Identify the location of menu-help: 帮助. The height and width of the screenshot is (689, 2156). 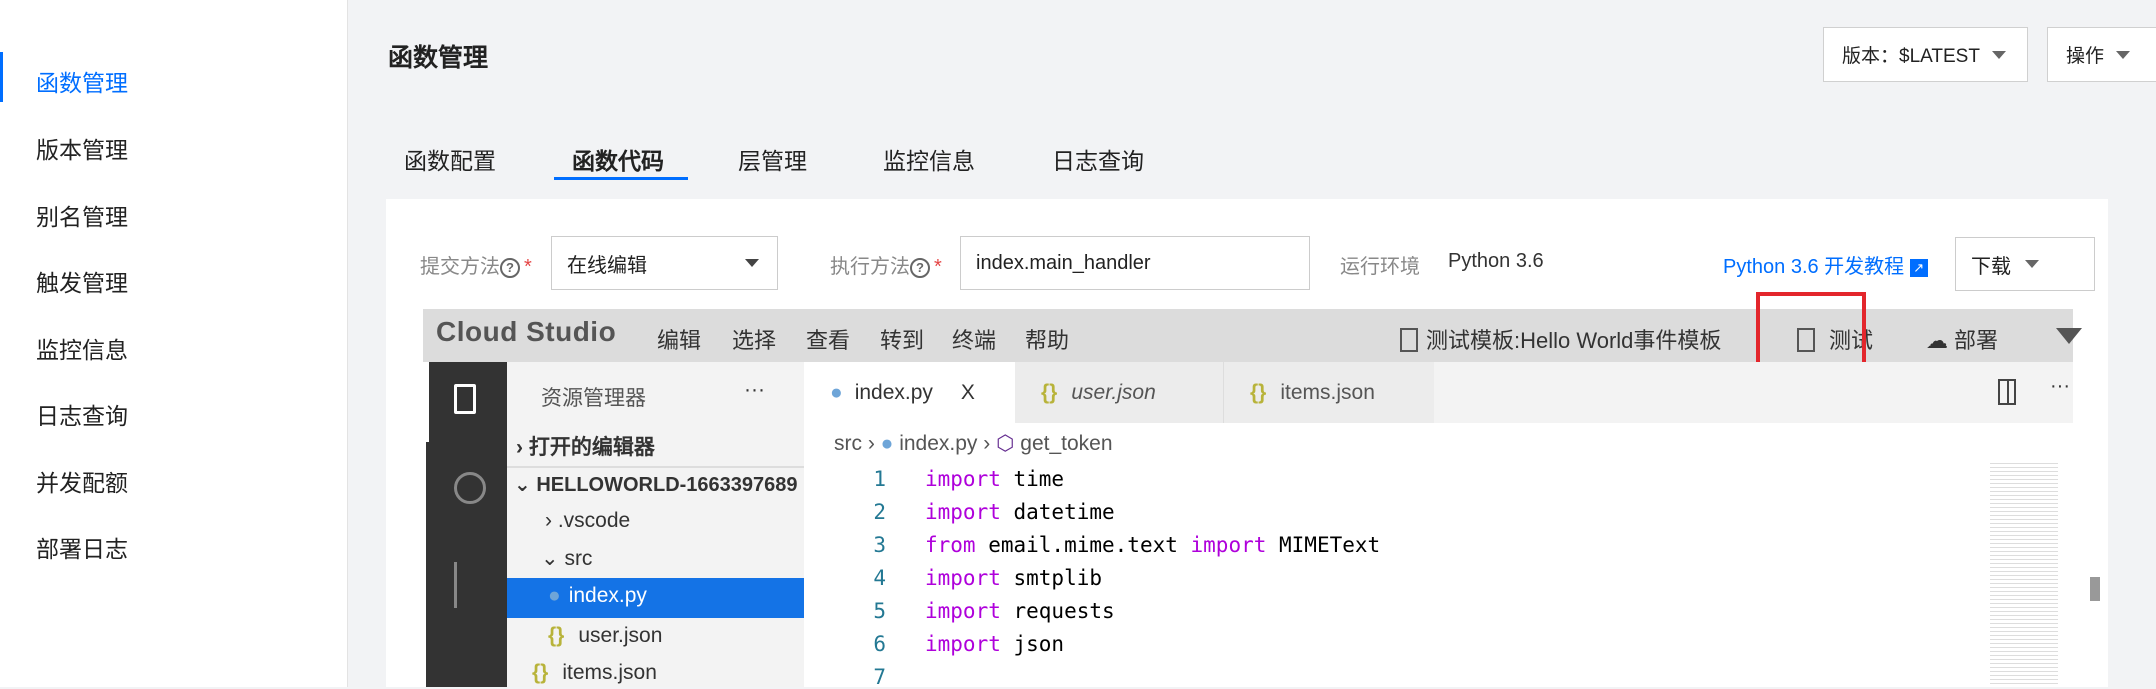
(1047, 339).